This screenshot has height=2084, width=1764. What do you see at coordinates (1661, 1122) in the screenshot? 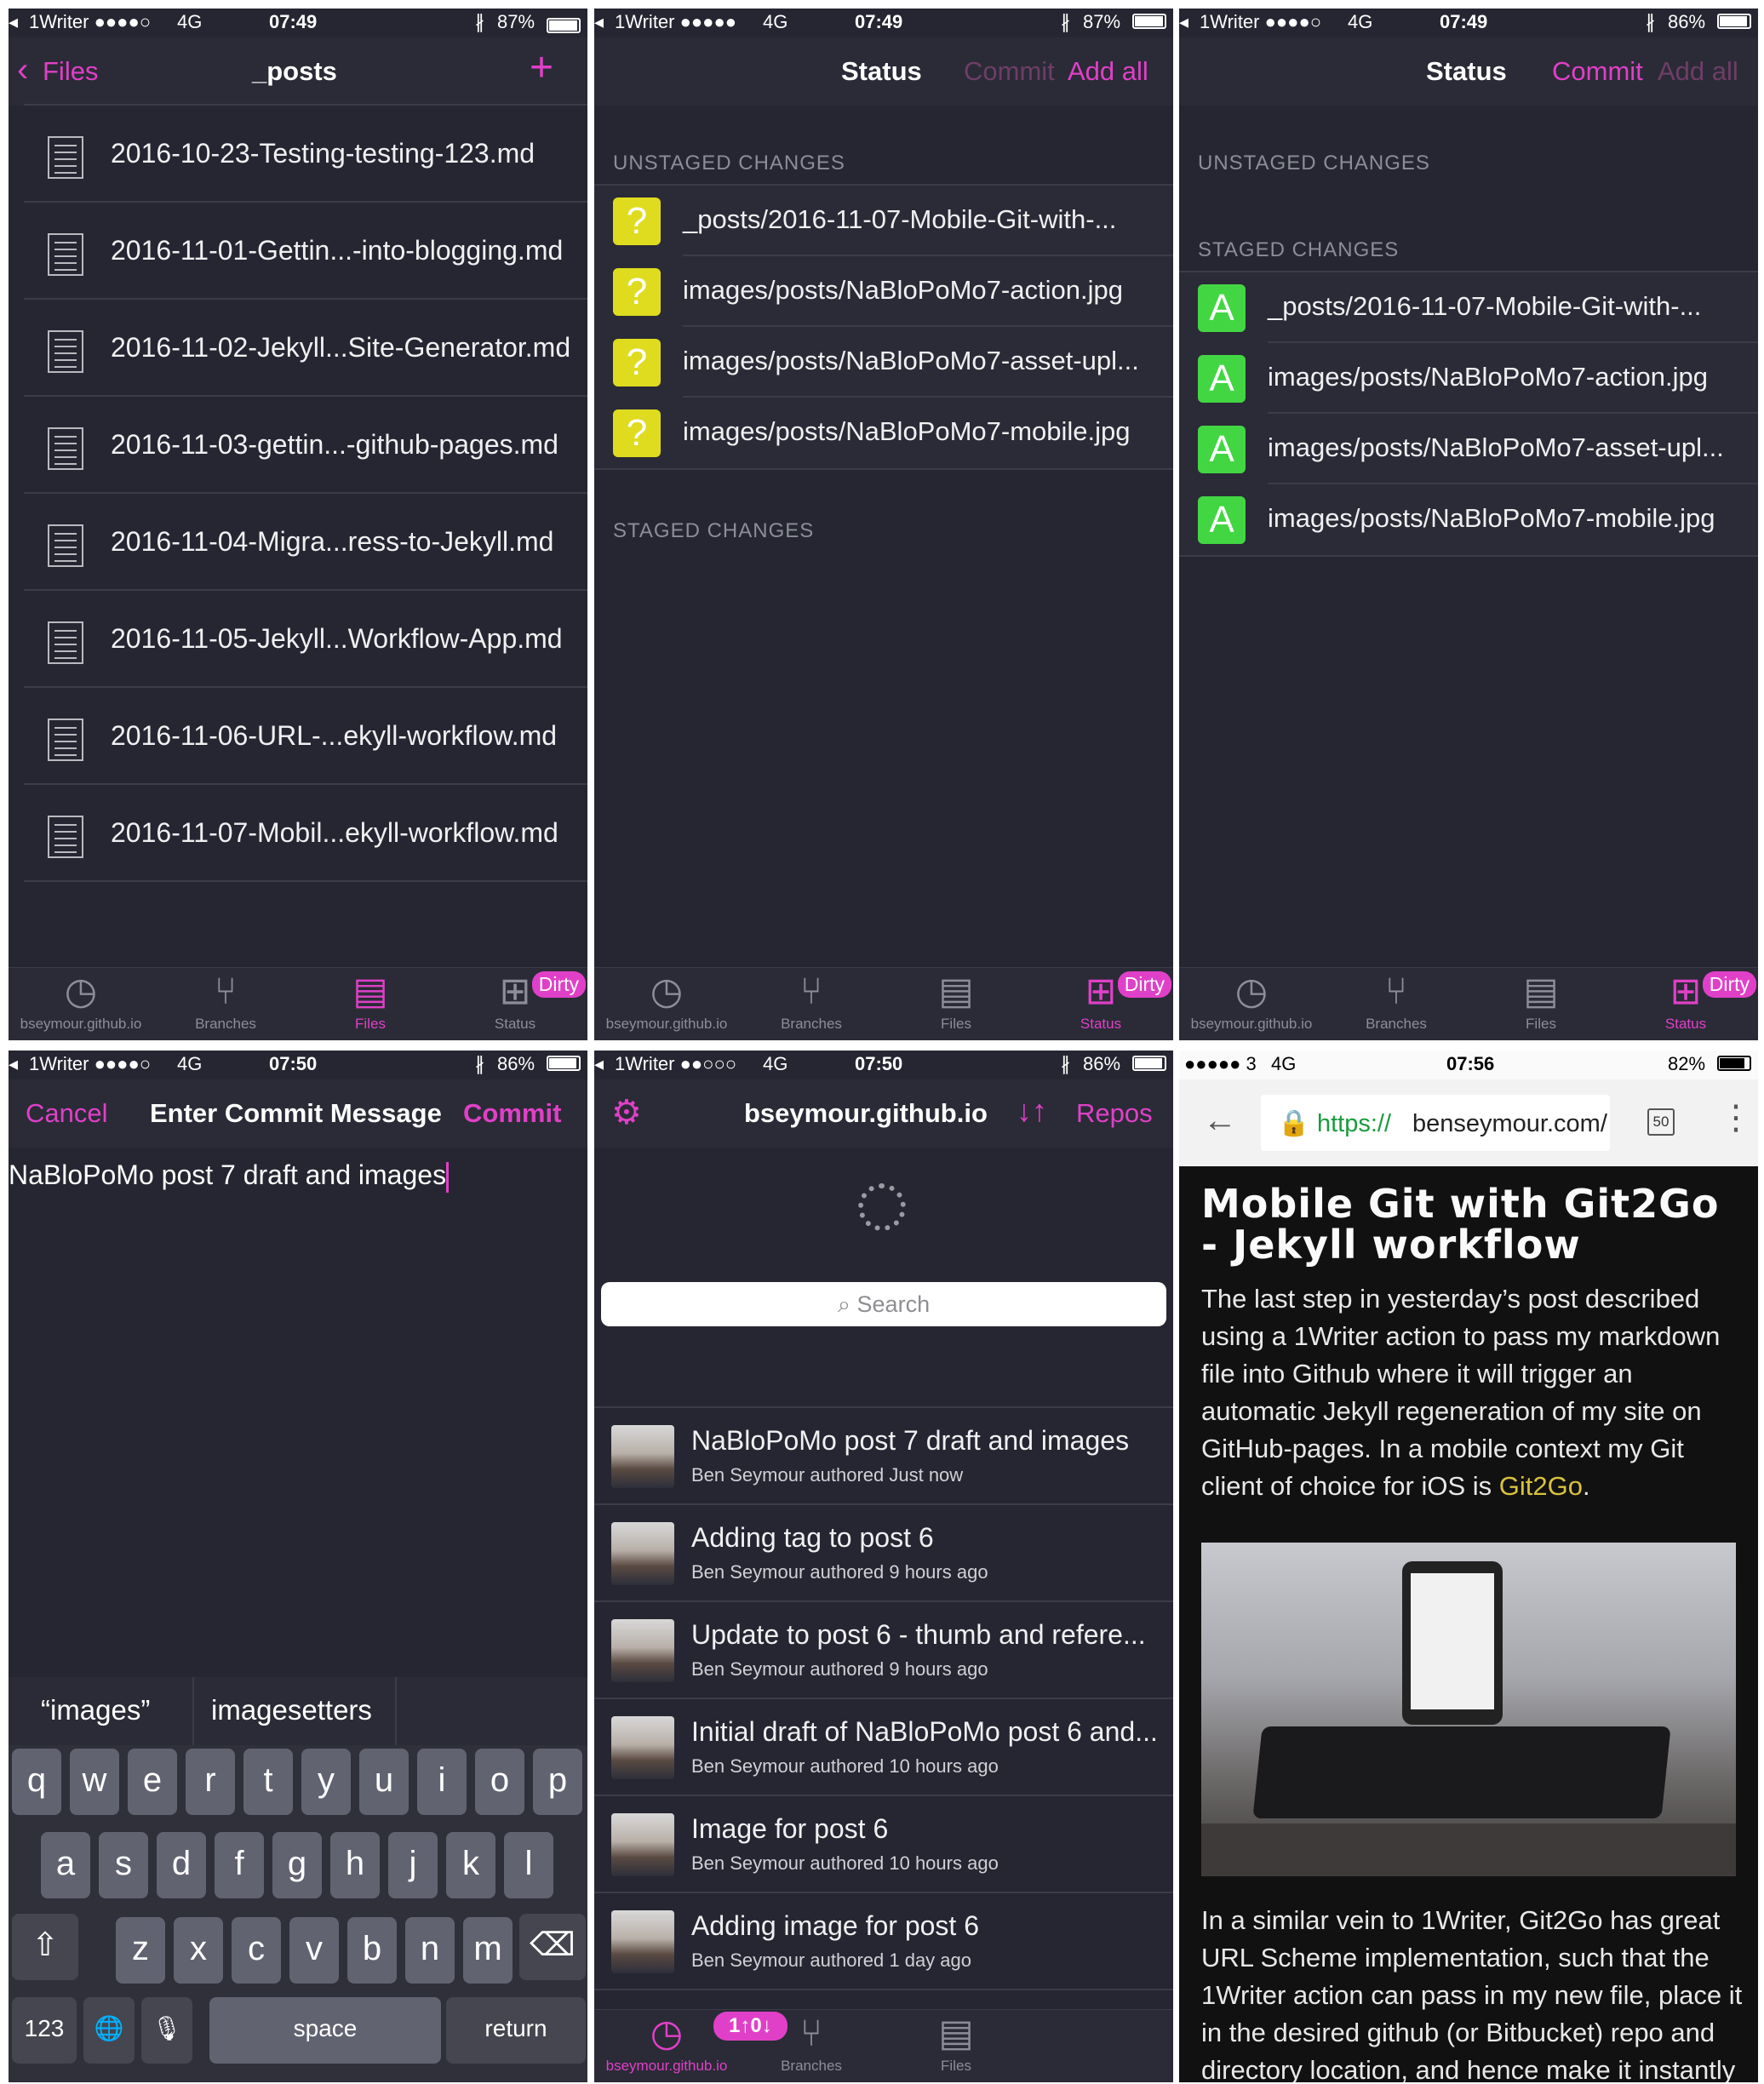
I see `tab-count-button: 50` at bounding box center [1661, 1122].